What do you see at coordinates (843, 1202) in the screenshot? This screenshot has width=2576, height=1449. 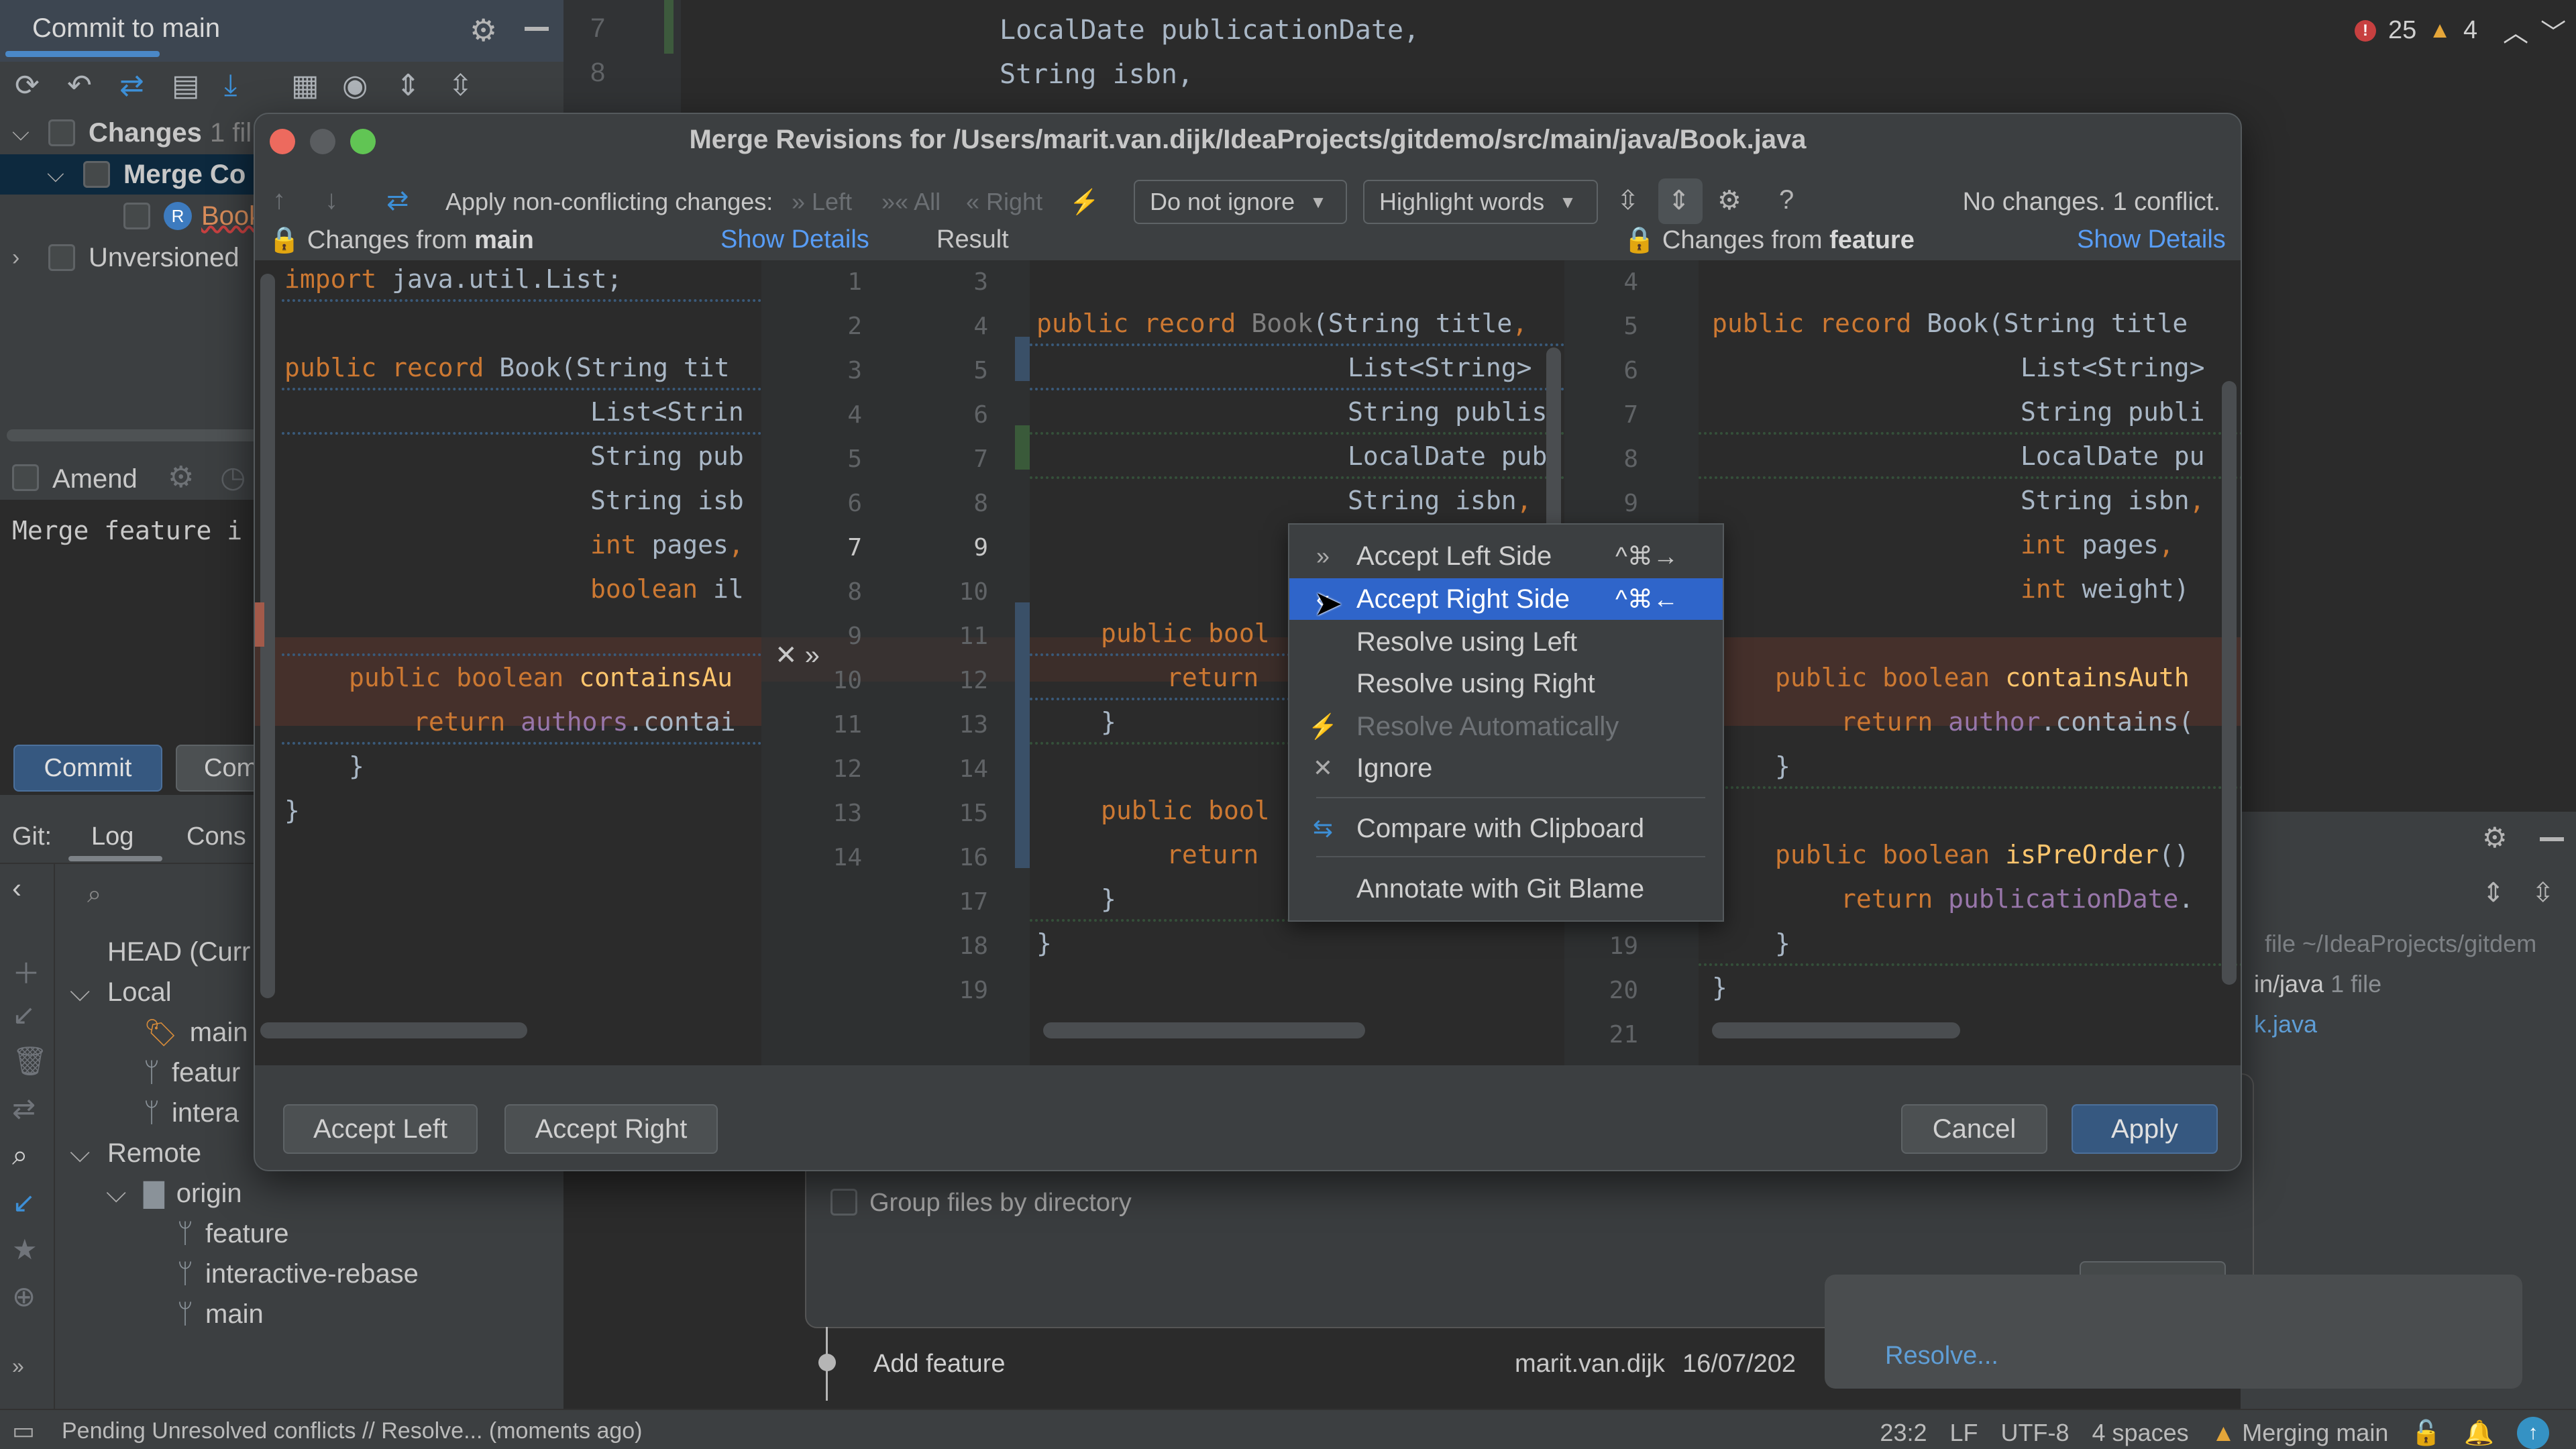 I see `group-files-checkbox` at bounding box center [843, 1202].